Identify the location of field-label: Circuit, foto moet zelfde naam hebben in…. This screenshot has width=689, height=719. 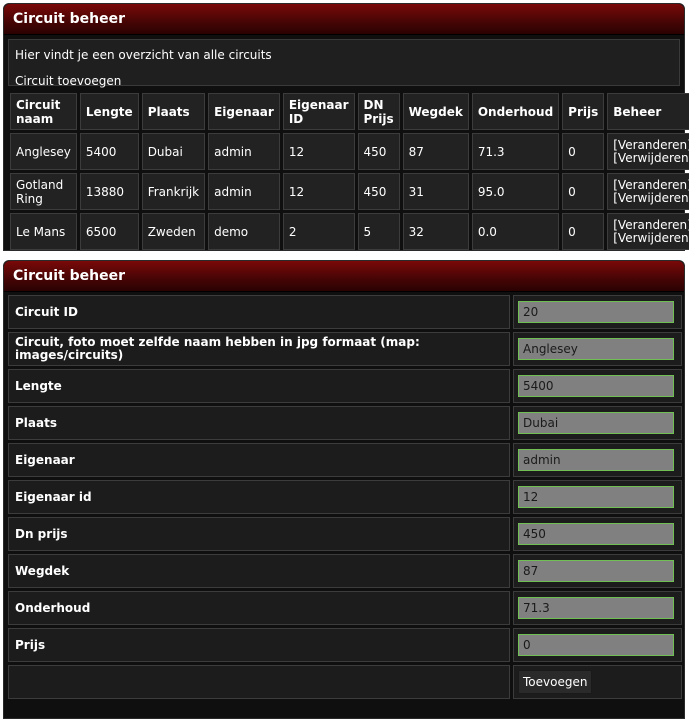
(259, 349).